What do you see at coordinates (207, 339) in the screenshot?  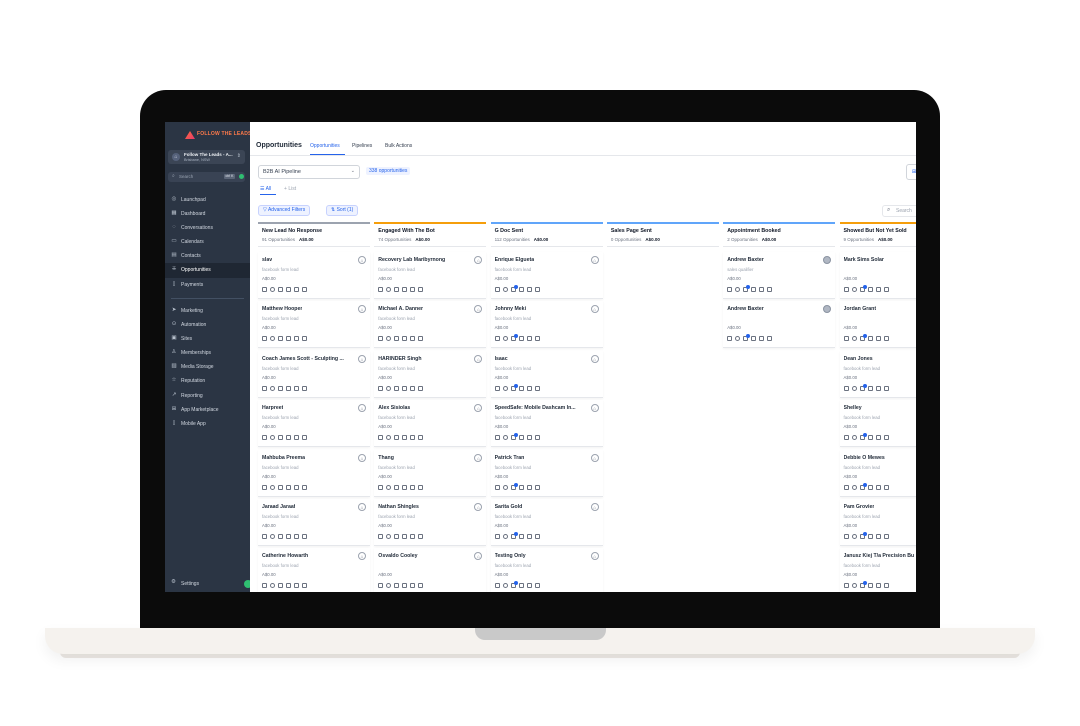 I see `sidebar-item-sites: ▣ Sites` at bounding box center [207, 339].